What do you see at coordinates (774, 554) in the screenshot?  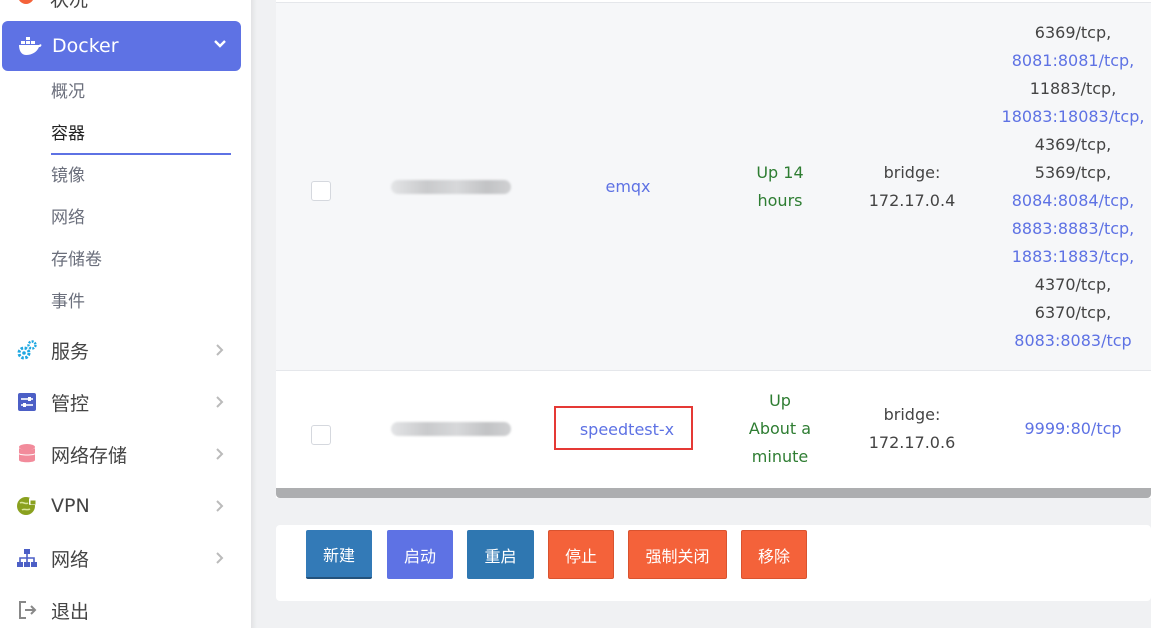 I see `remove-button: 移除` at bounding box center [774, 554].